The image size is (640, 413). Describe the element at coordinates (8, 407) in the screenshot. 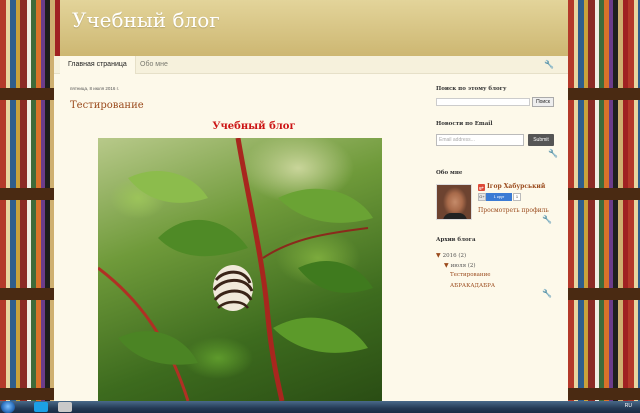

I see `start-button` at that location.